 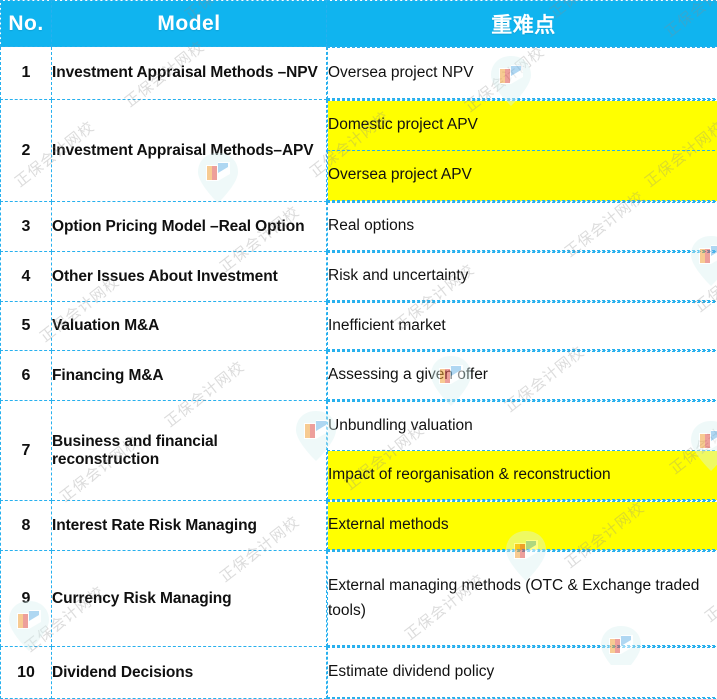 I want to click on key-points-sublist: Inefficient market, so click(x=522, y=326).